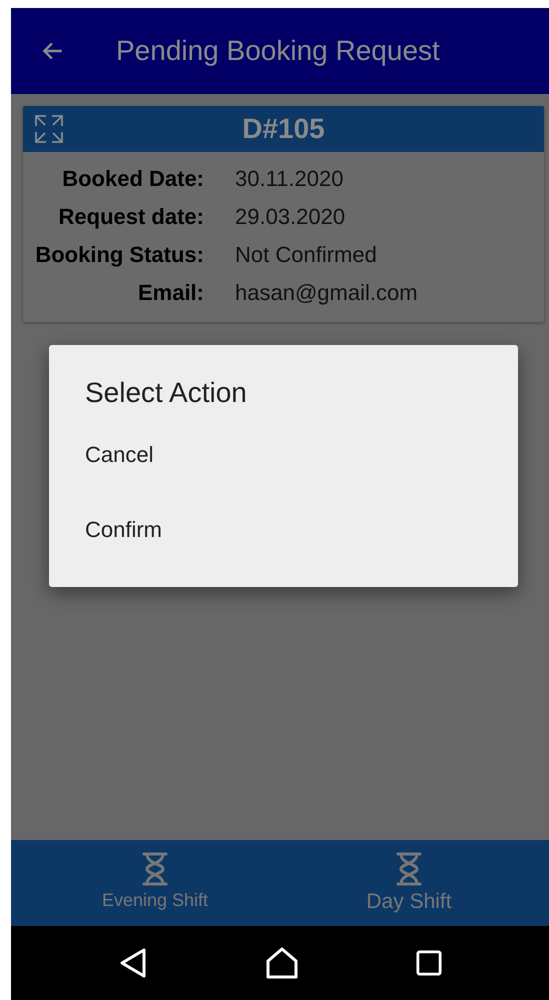 This screenshot has width=549, height=1000. I want to click on dialog-option: Confirm, so click(283, 551).